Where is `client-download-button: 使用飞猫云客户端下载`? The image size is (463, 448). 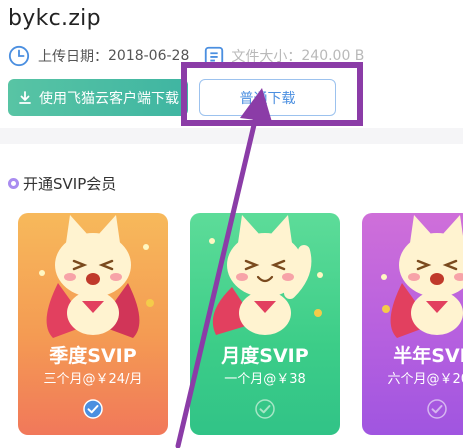
client-download-button: 使用飞猫云客户端下载 is located at coordinates (98, 97).